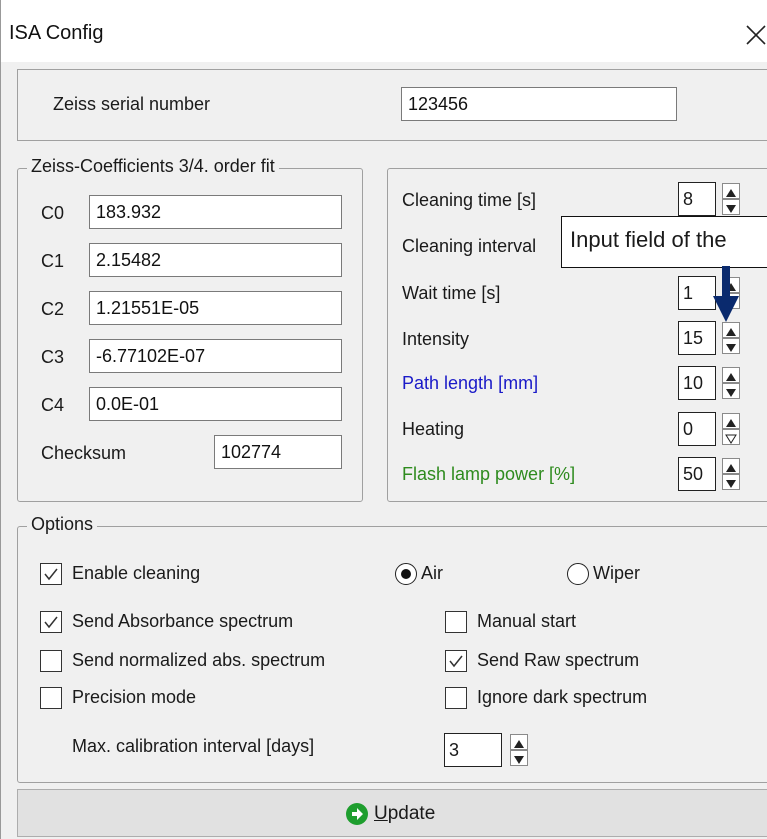  Describe the element at coordinates (384, 31) in the screenshot. I see `title-bar: ISA Config` at that location.